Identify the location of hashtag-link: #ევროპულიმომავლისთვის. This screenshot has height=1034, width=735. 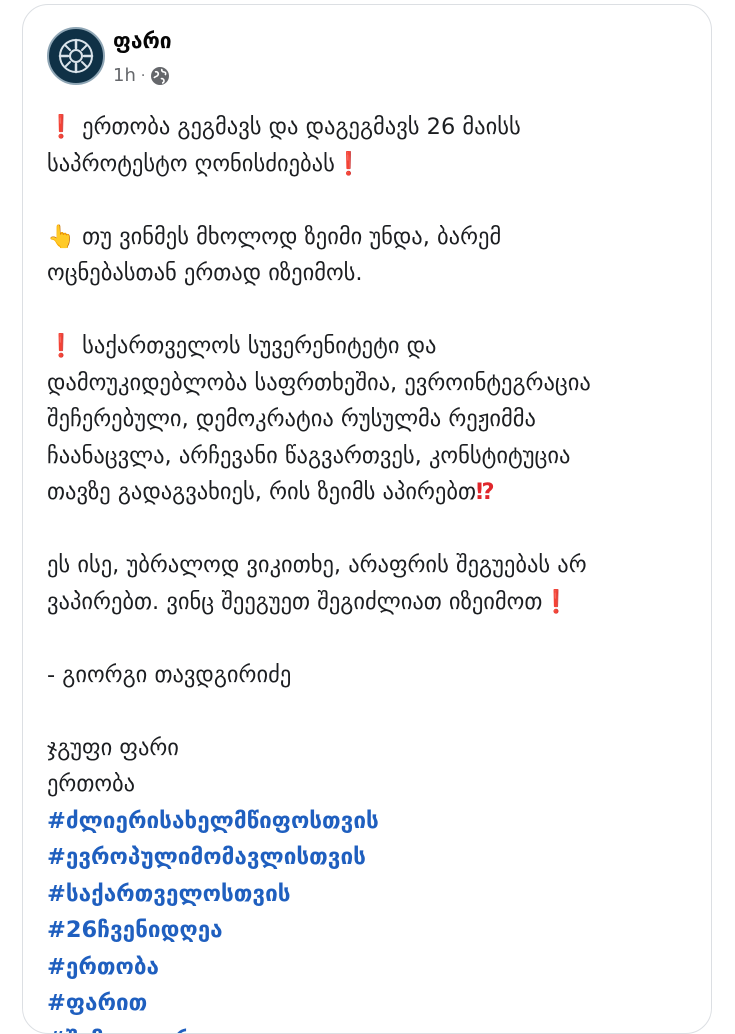
(372, 857).